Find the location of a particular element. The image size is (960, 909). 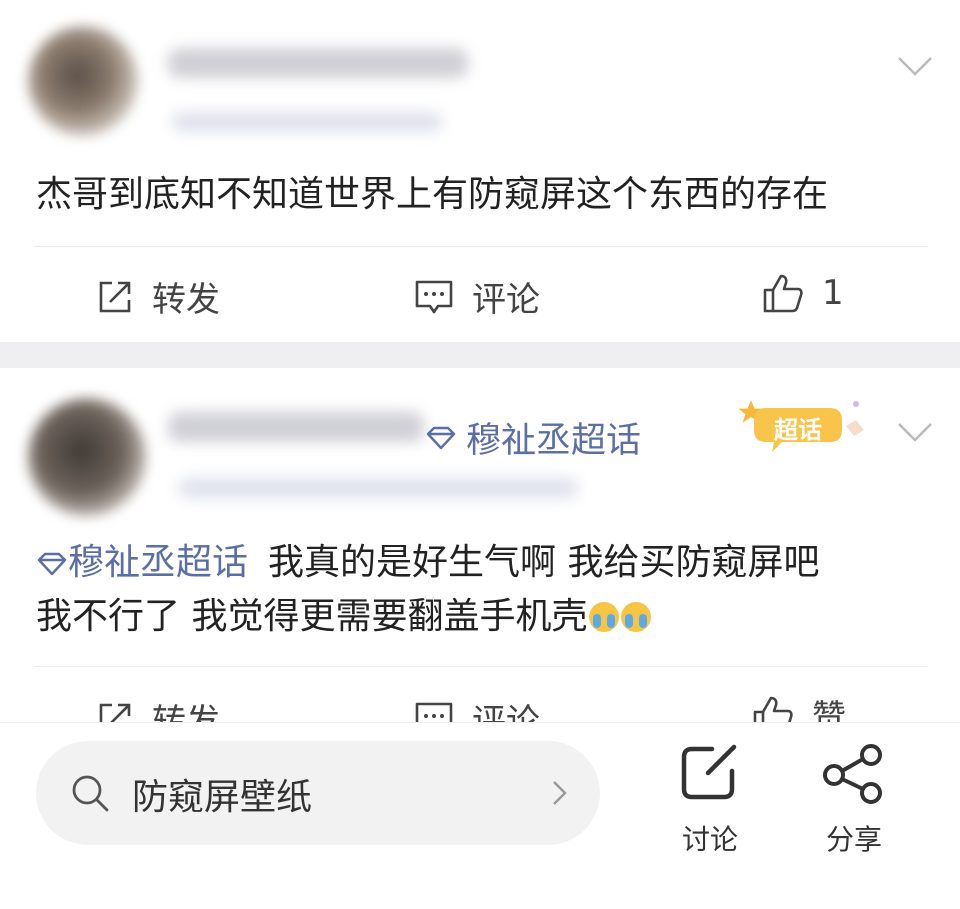

chevron-right-icon is located at coordinates (560, 793).